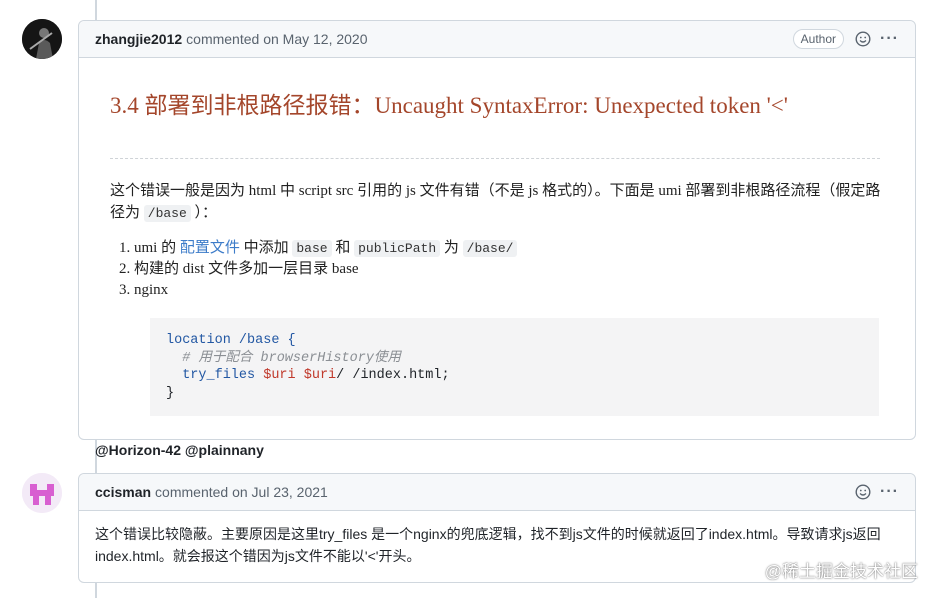  I want to click on code-line: }, so click(170, 393).